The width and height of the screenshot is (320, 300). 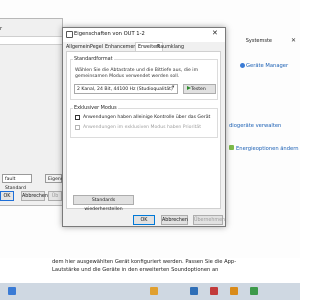 I want to click on sound-cancel-button: Abbrechen, so click(x=34, y=196).